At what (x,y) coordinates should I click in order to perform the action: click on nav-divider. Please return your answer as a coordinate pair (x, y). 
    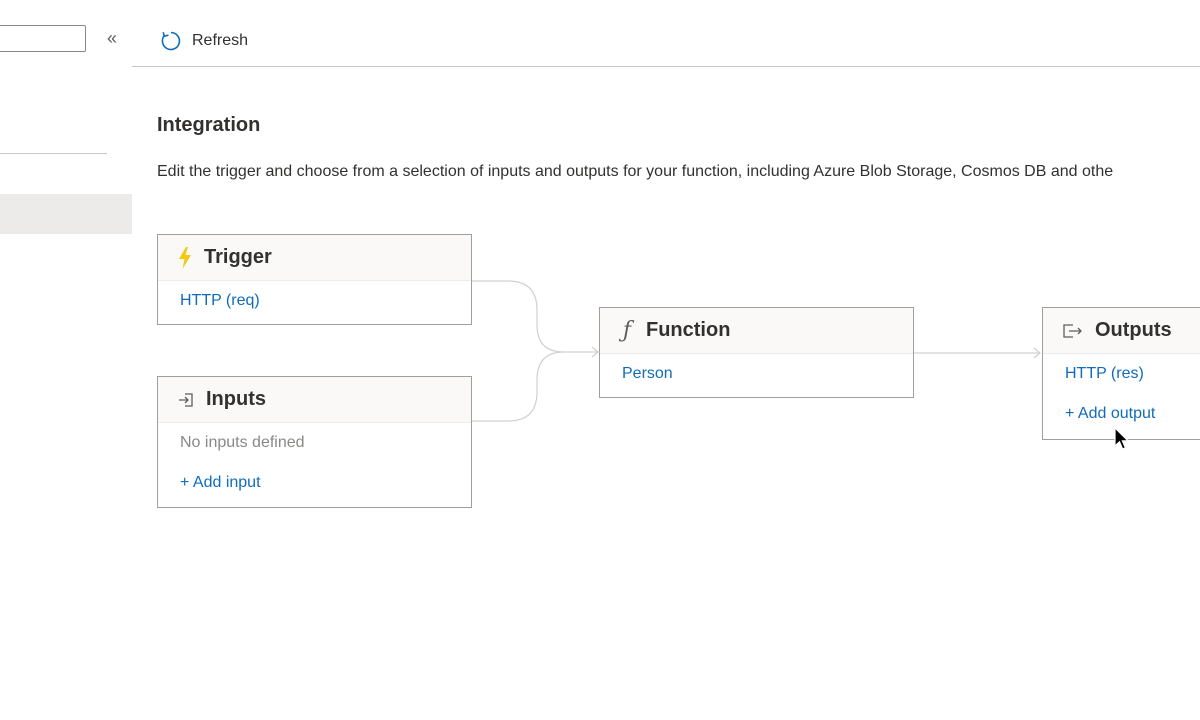
    Looking at the image, I should click on (53, 153).